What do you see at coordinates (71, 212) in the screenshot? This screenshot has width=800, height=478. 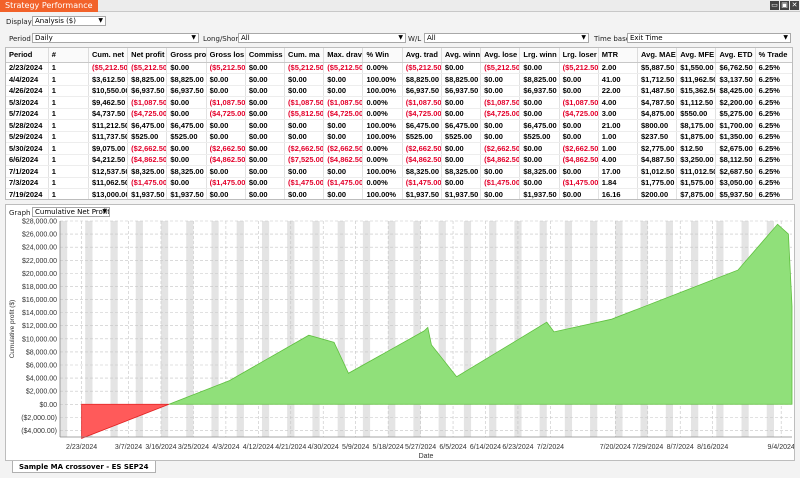 I see `graph-select: Cumulative Net Profit ▼` at bounding box center [71, 212].